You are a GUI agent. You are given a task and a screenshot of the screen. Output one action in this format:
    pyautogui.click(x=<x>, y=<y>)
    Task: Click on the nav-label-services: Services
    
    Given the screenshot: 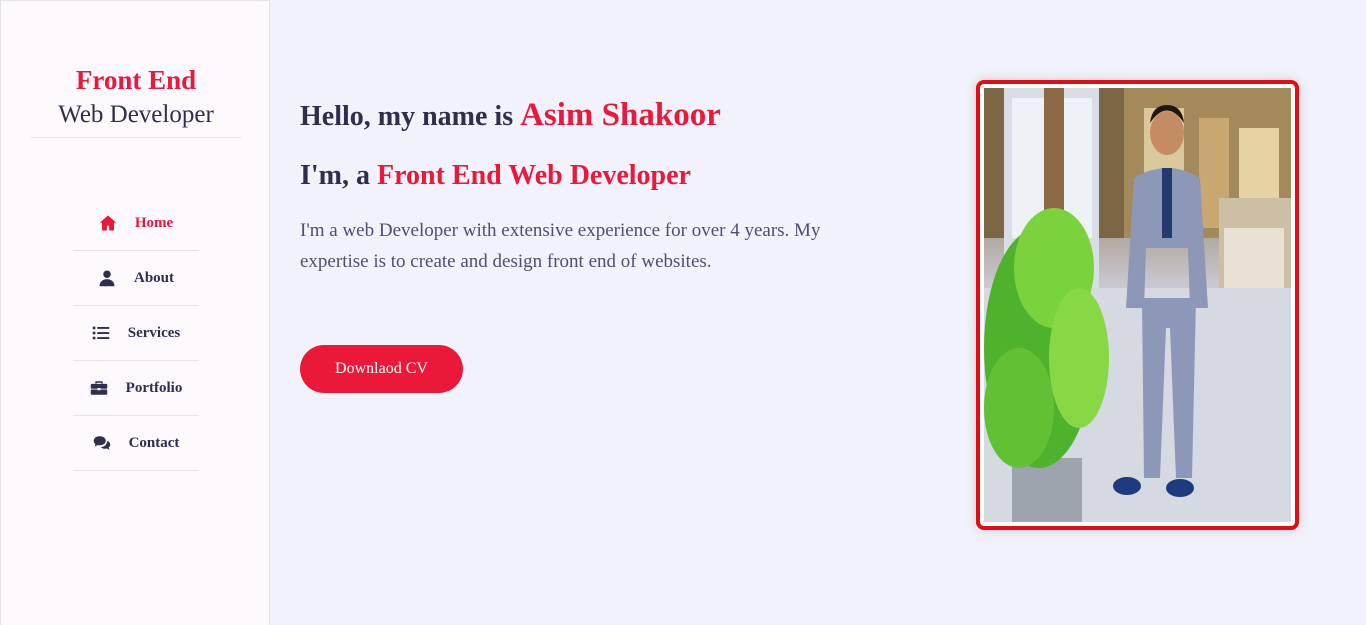 What is the action you would take?
    pyautogui.click(x=154, y=332)
    